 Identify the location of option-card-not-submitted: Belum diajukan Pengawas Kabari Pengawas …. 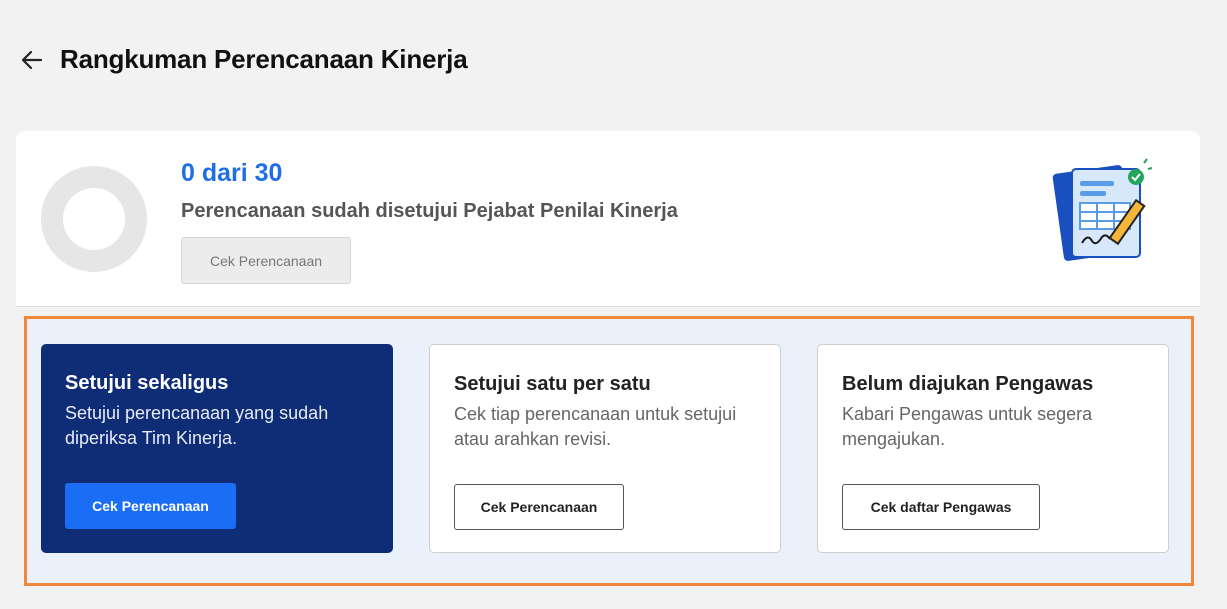
(993, 448).